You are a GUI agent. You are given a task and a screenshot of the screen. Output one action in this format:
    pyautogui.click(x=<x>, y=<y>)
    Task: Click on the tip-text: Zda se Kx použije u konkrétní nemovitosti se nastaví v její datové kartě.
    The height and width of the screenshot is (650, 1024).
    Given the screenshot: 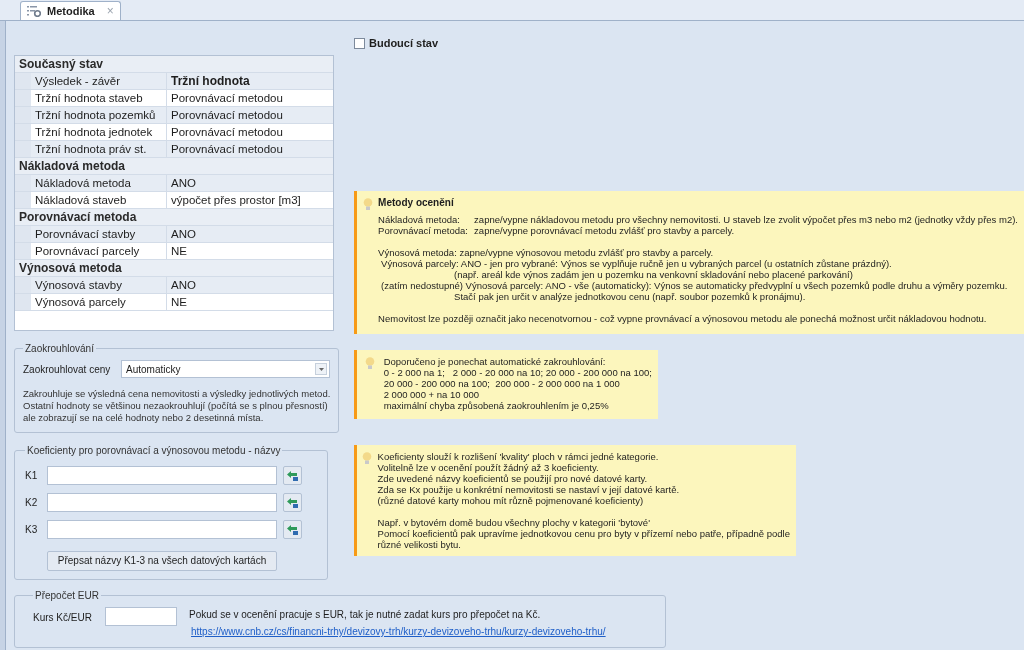 What is the action you would take?
    pyautogui.click(x=529, y=489)
    